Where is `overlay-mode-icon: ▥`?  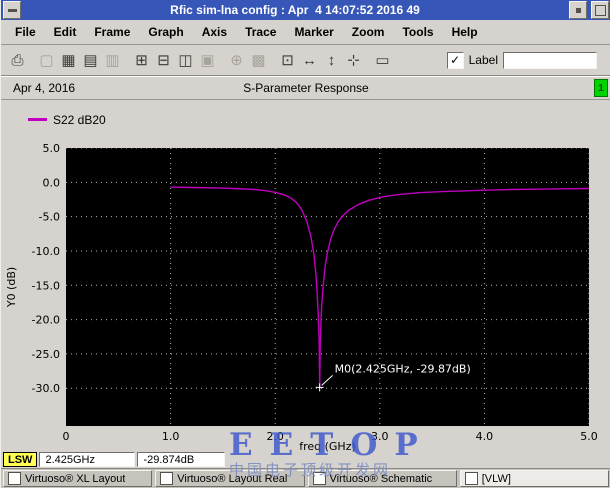 overlay-mode-icon: ▥ is located at coordinates (112, 60).